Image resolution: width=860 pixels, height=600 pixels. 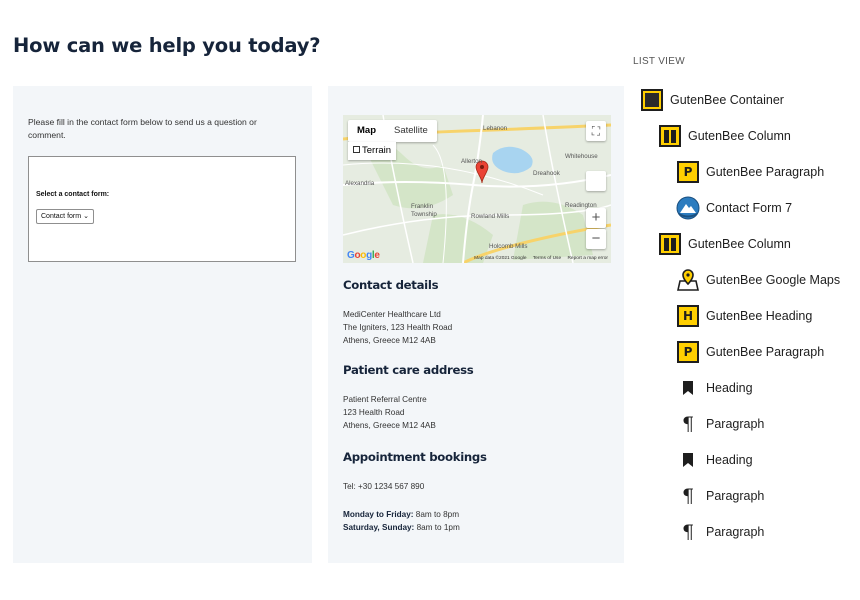 What do you see at coordinates (356, 149) in the screenshot?
I see `checkbox-icon` at bounding box center [356, 149].